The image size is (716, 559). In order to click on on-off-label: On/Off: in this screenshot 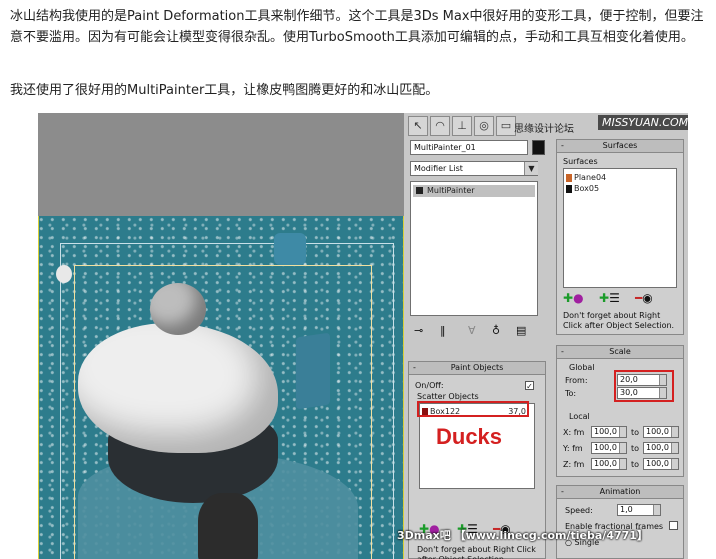, I will do `click(429, 385)`.